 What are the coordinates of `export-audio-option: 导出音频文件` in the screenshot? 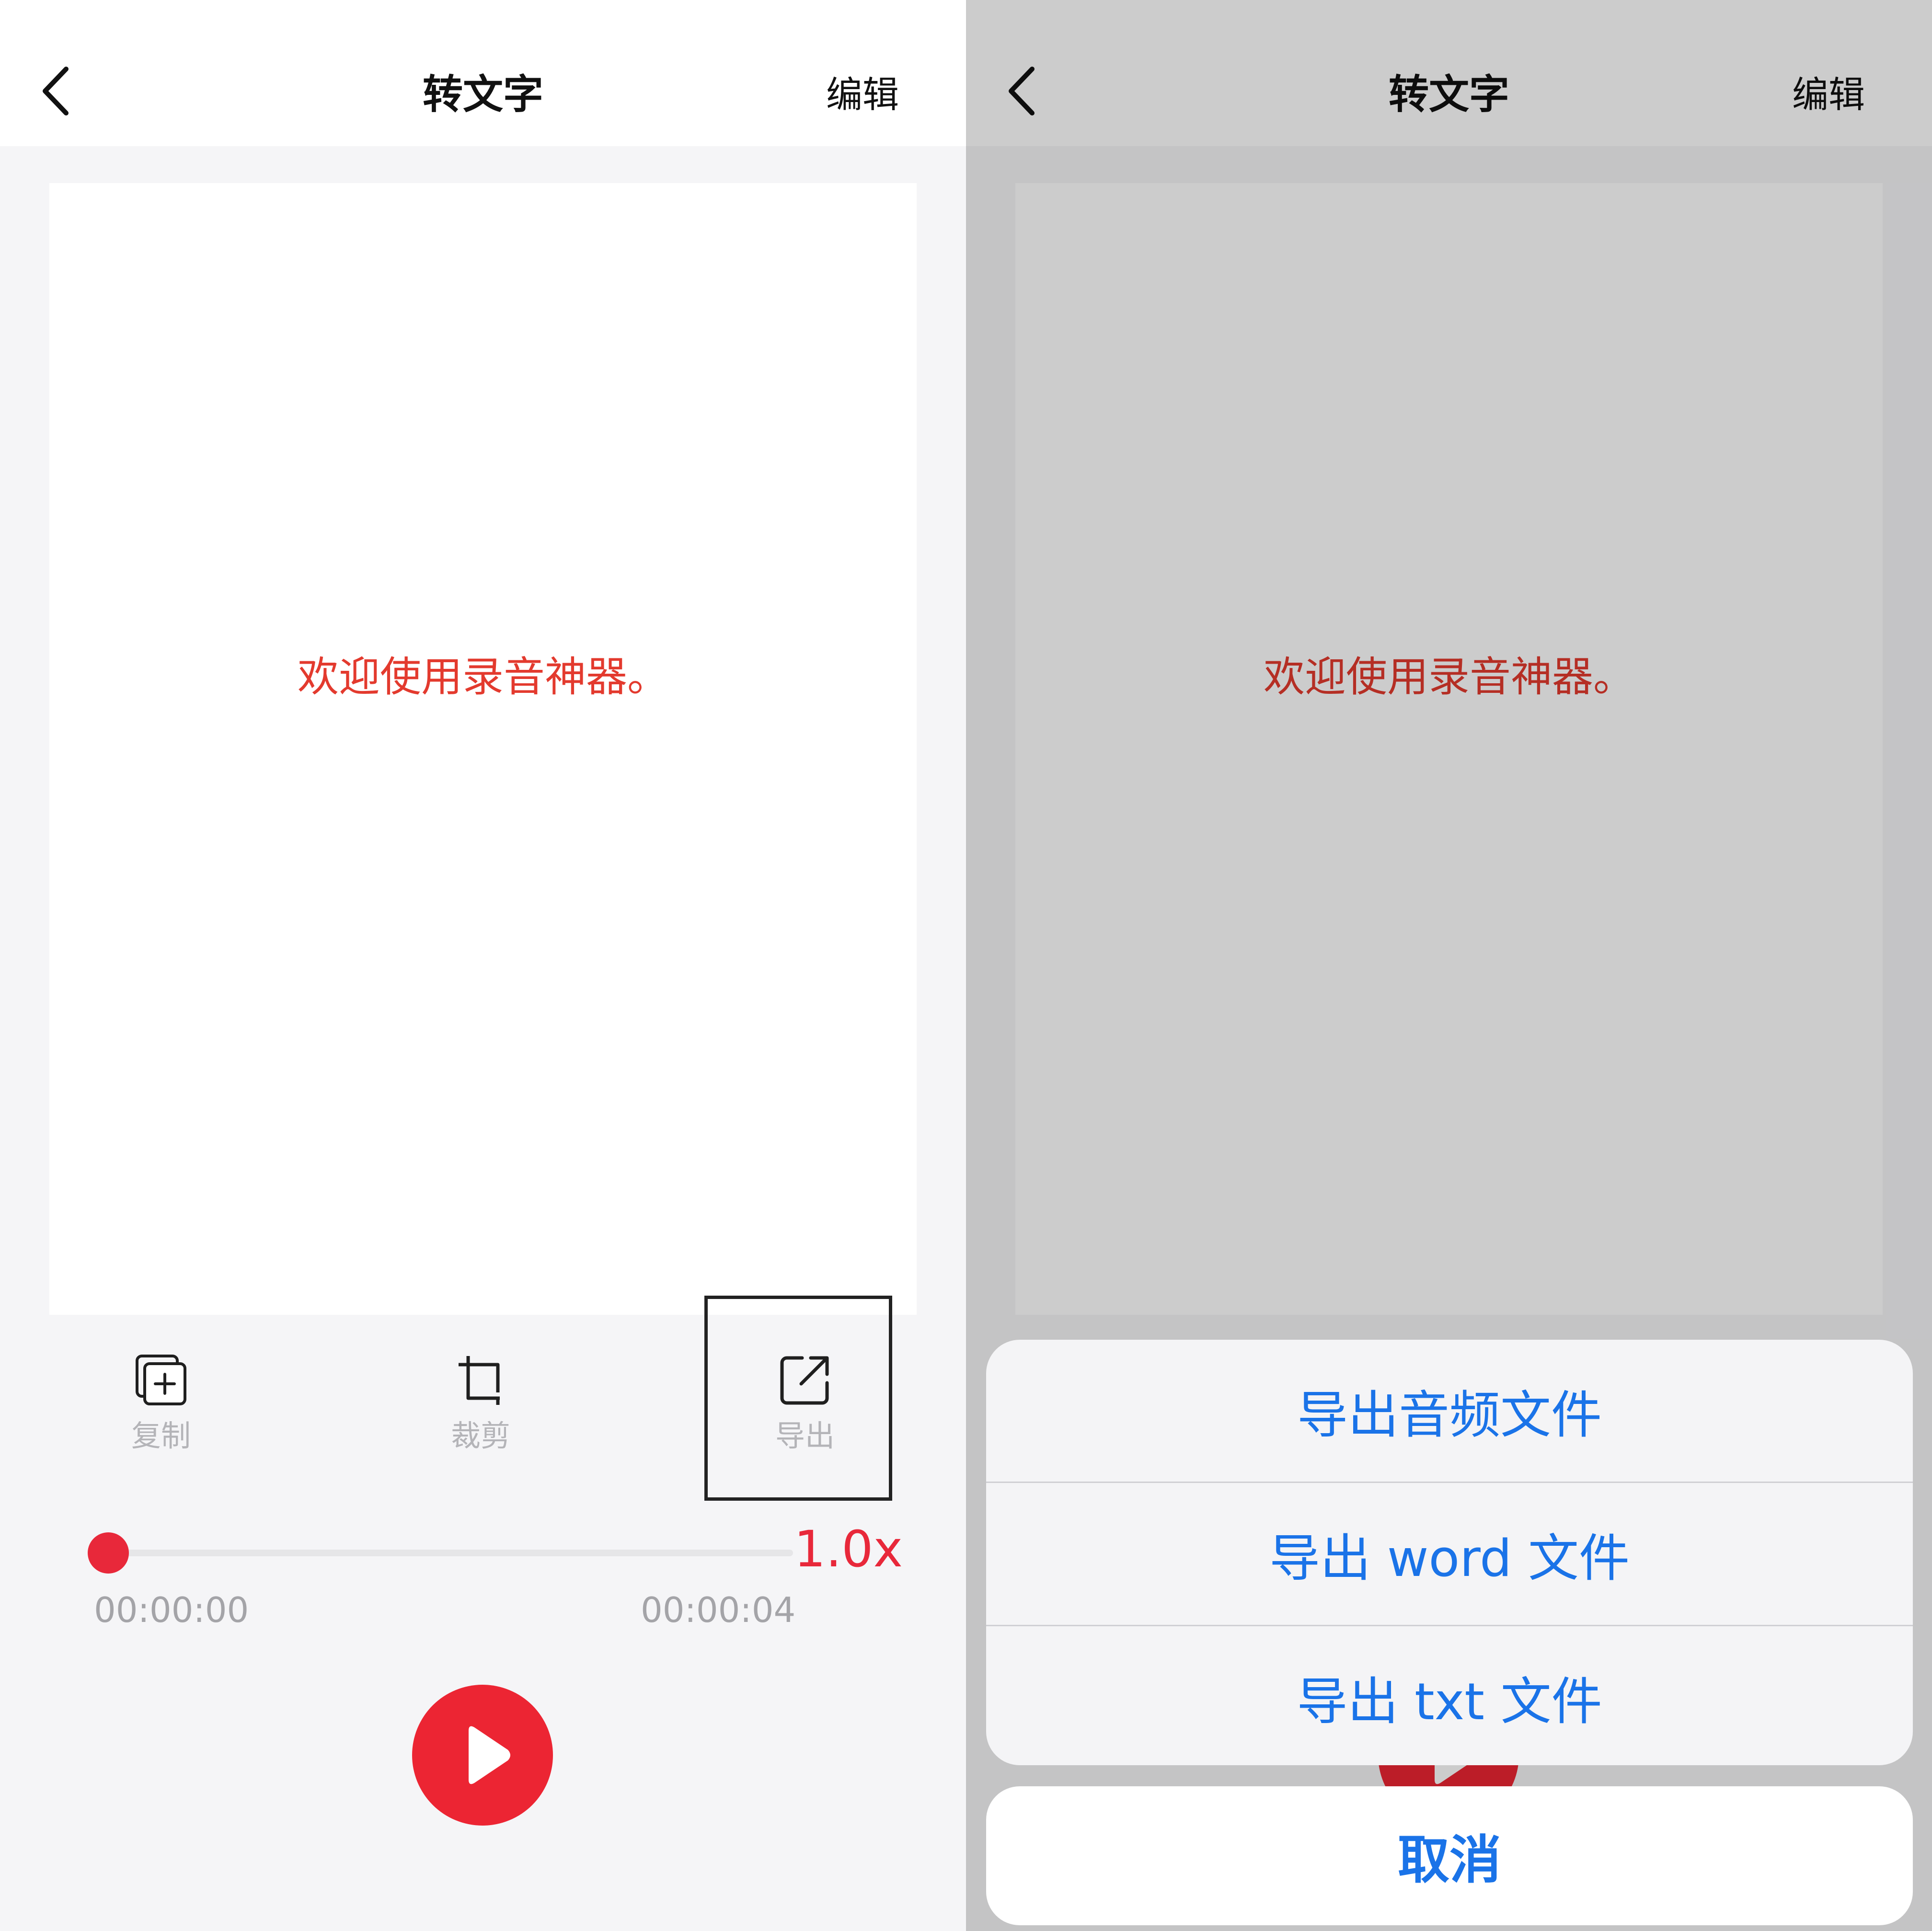 It's located at (1449, 1411).